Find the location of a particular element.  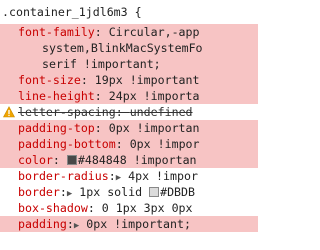

property-value: 0px !importan is located at coordinates (154, 128).